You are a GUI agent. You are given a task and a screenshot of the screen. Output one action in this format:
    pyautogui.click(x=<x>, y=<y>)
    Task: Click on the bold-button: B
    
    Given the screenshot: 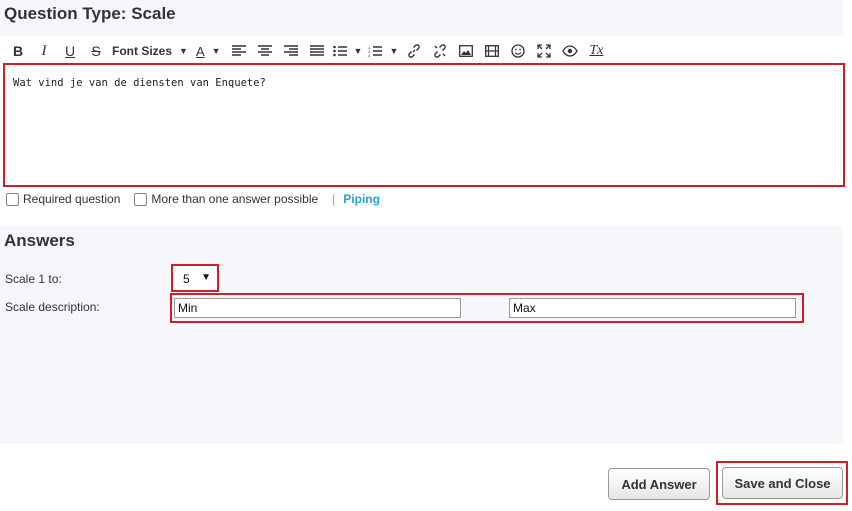 What is the action you would take?
    pyautogui.click(x=18, y=51)
    